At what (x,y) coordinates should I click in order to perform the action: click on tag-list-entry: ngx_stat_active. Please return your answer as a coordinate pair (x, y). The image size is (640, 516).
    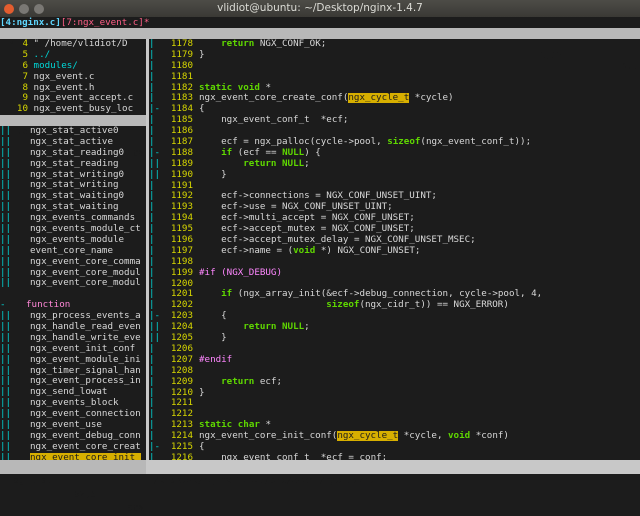
    Looking at the image, I should click on (71, 141).